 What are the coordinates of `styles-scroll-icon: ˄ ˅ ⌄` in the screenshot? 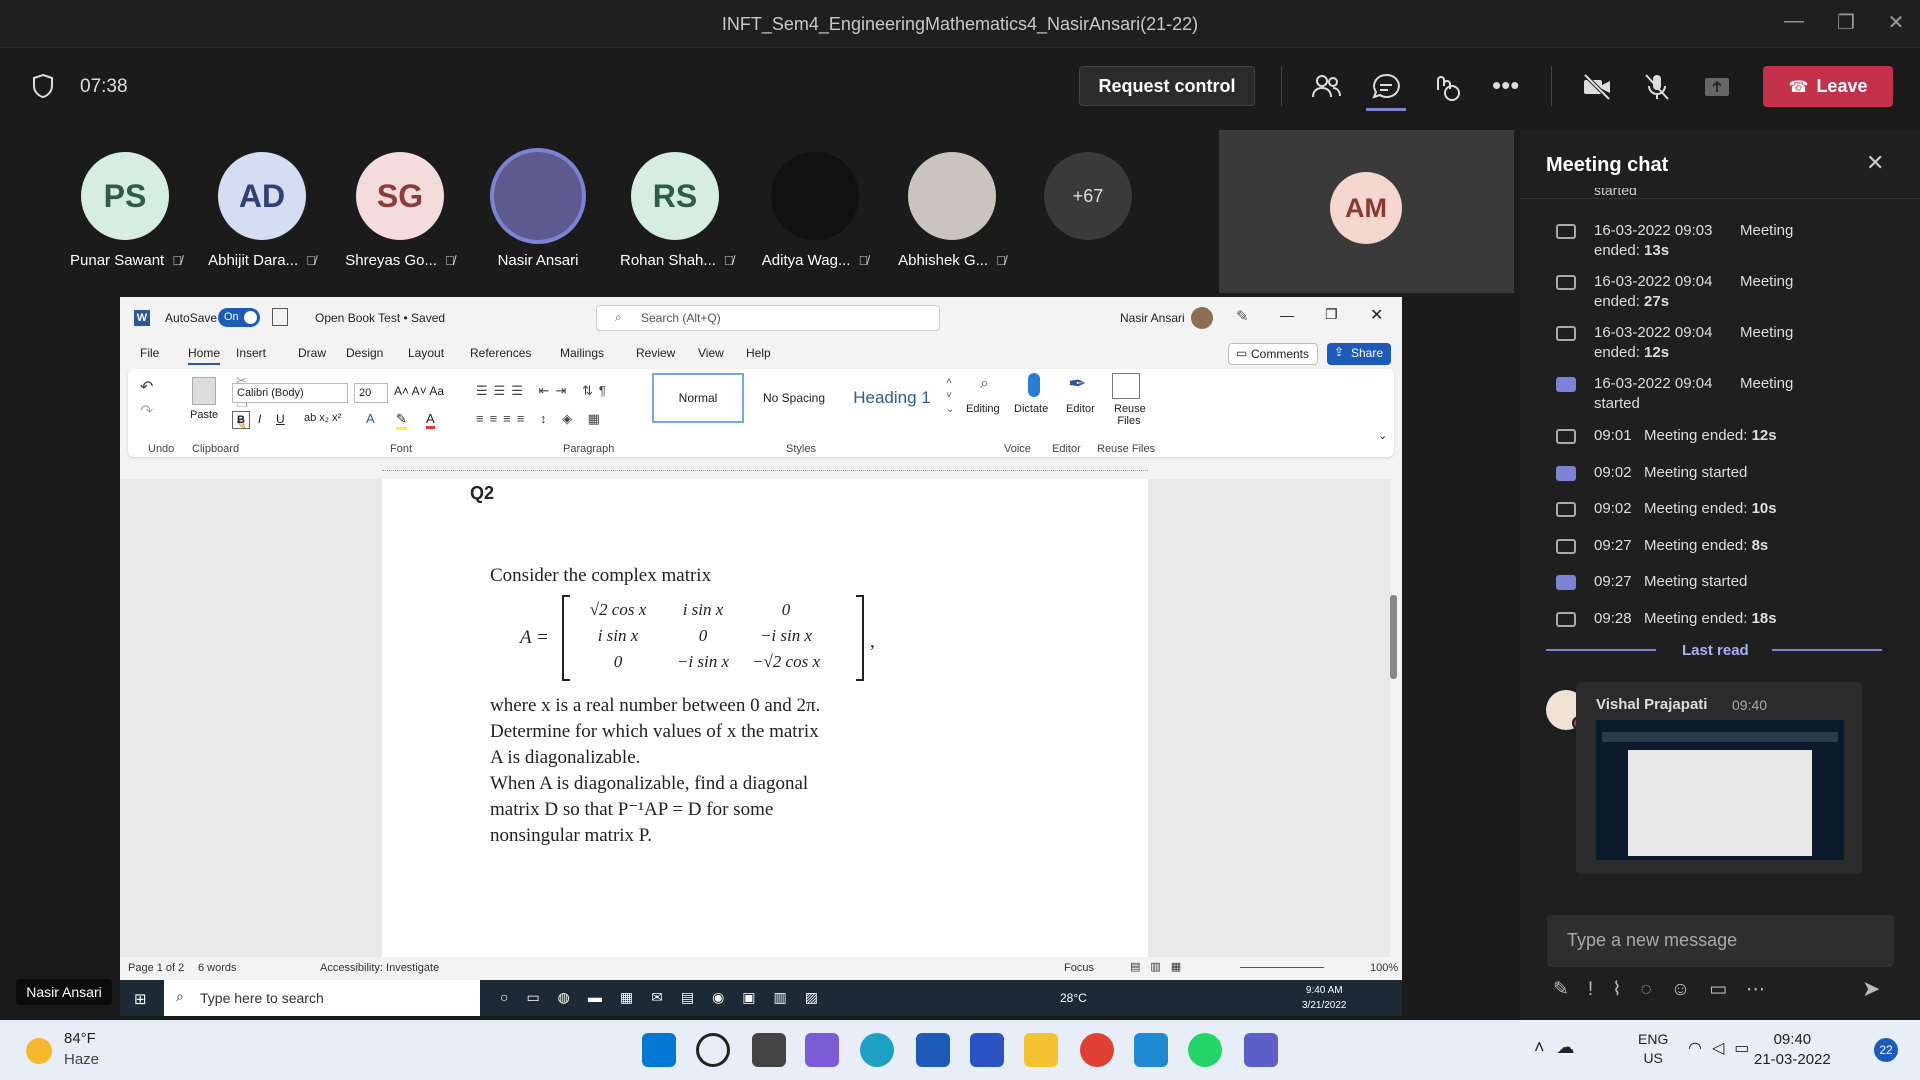 It's located at (950, 396).